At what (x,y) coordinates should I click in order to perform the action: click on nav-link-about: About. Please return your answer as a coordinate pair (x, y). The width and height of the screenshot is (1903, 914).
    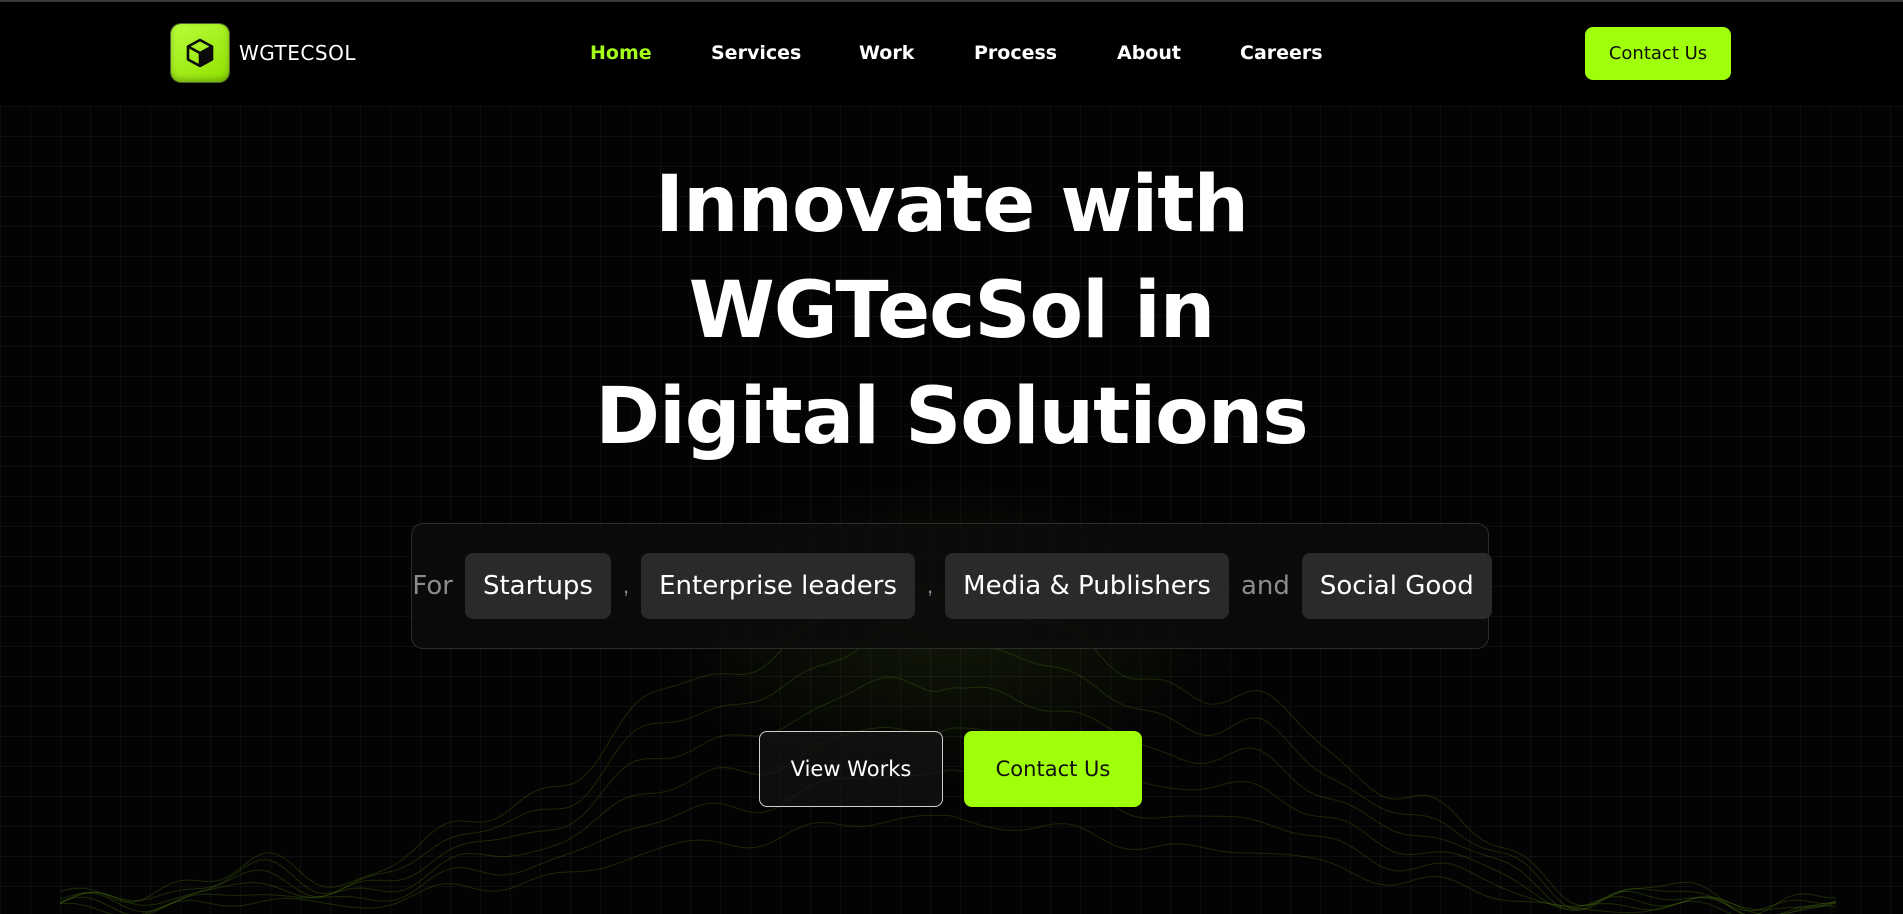
    Looking at the image, I should click on (1149, 53).